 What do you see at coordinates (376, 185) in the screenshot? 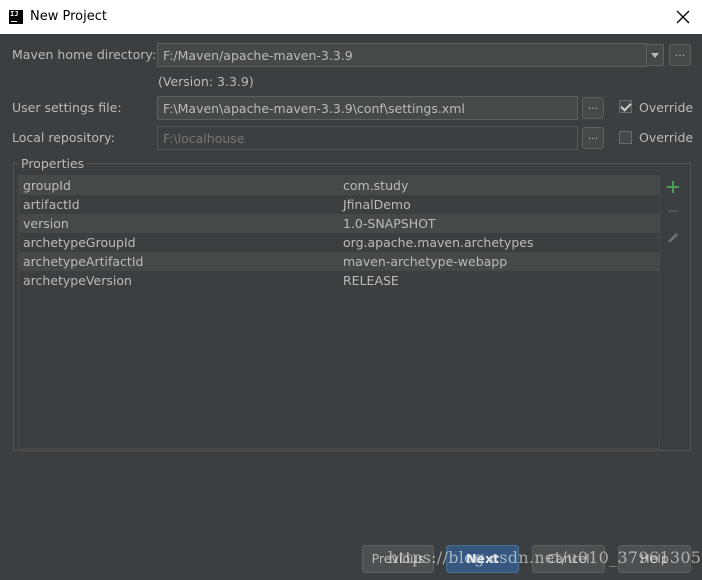
I see `property-value: com.study` at bounding box center [376, 185].